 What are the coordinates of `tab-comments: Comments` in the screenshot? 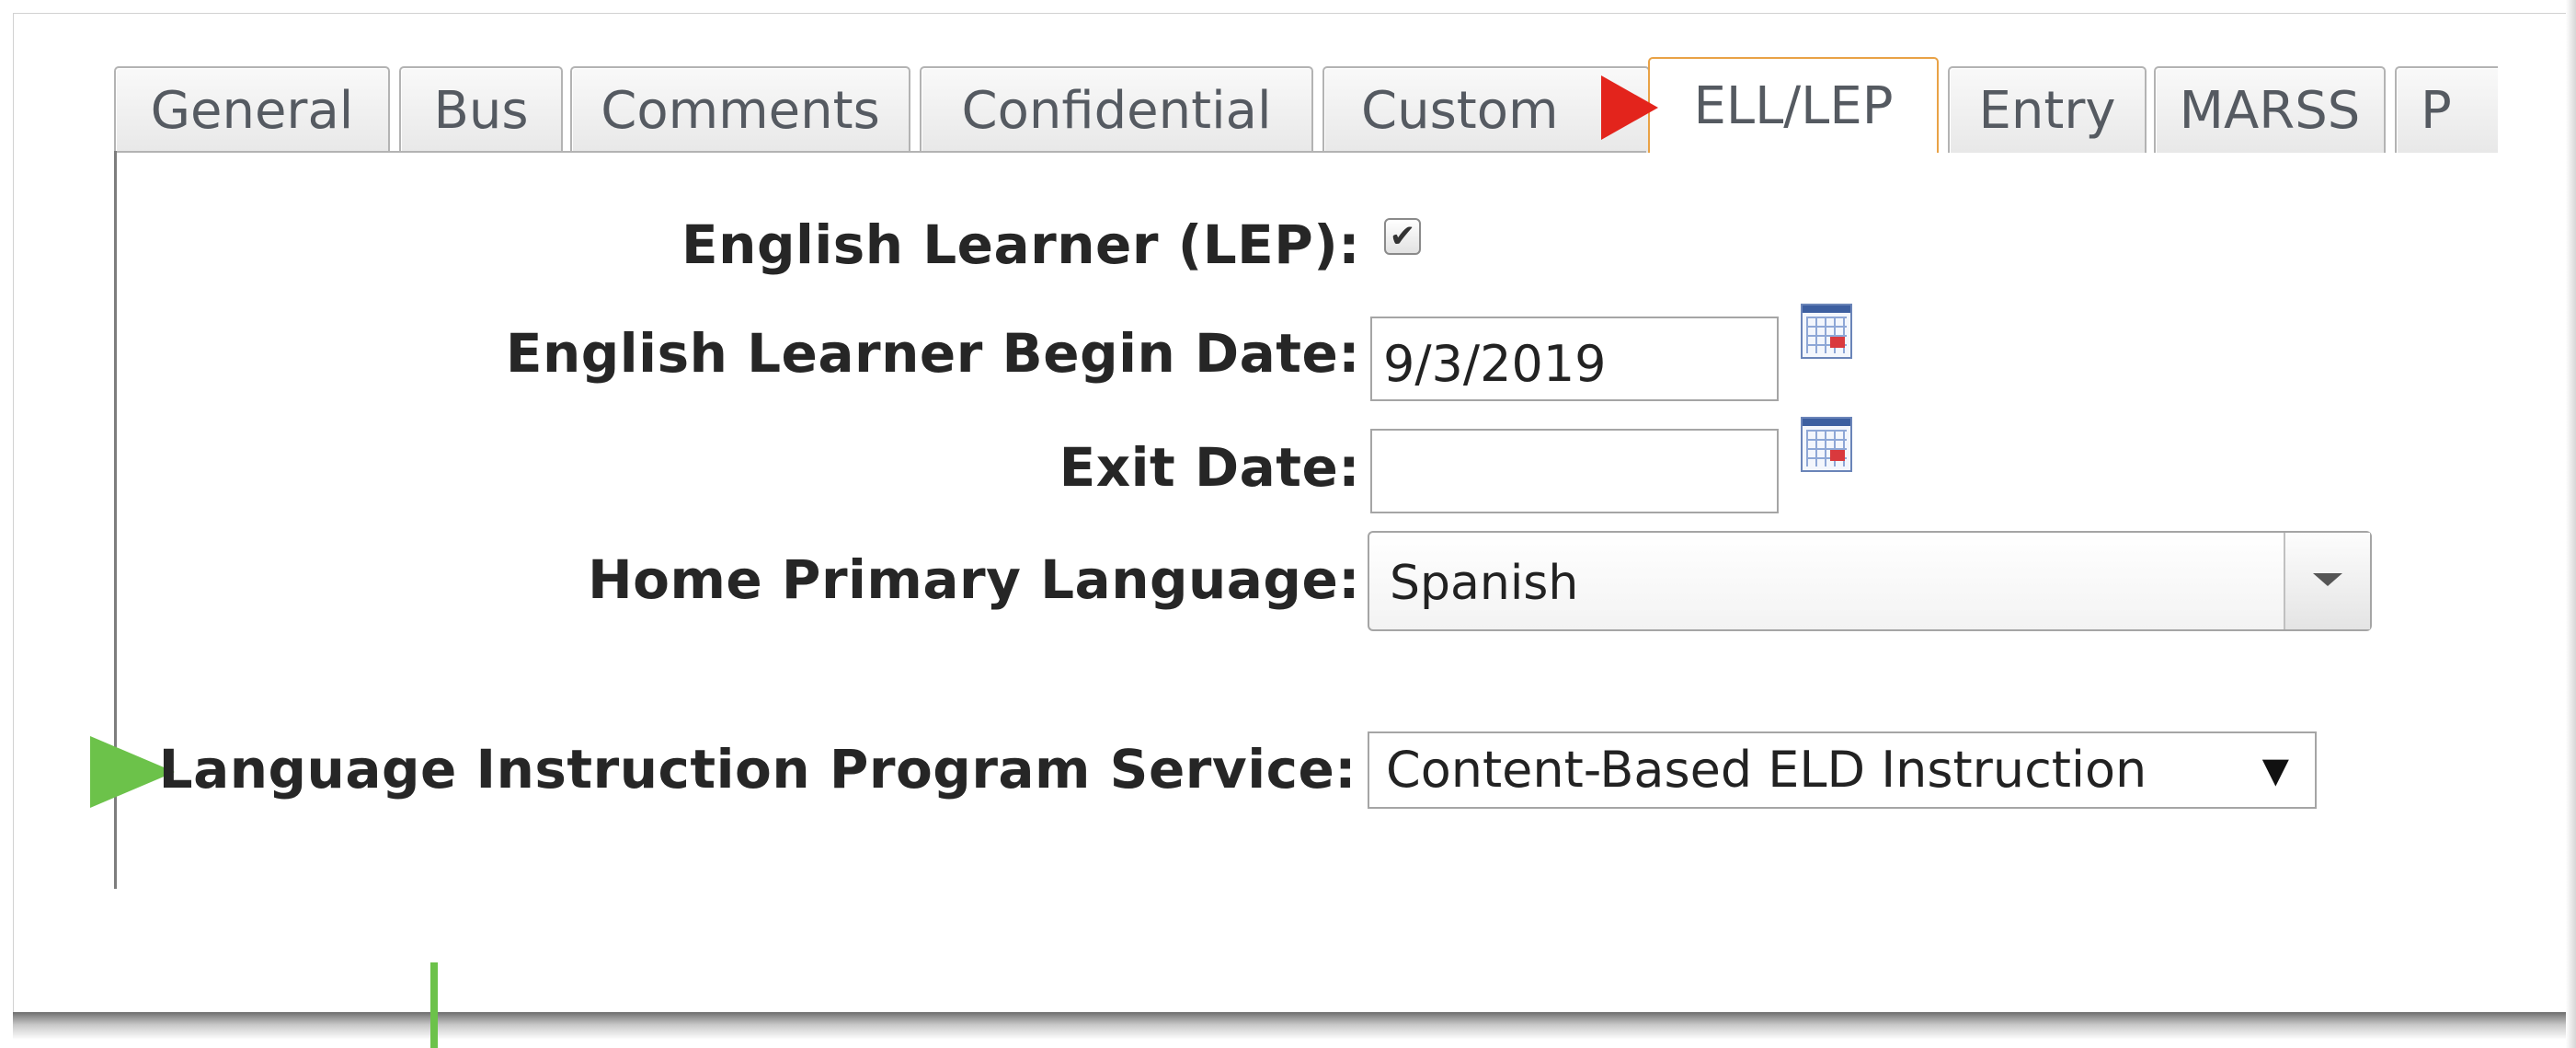 It's located at (740, 110).